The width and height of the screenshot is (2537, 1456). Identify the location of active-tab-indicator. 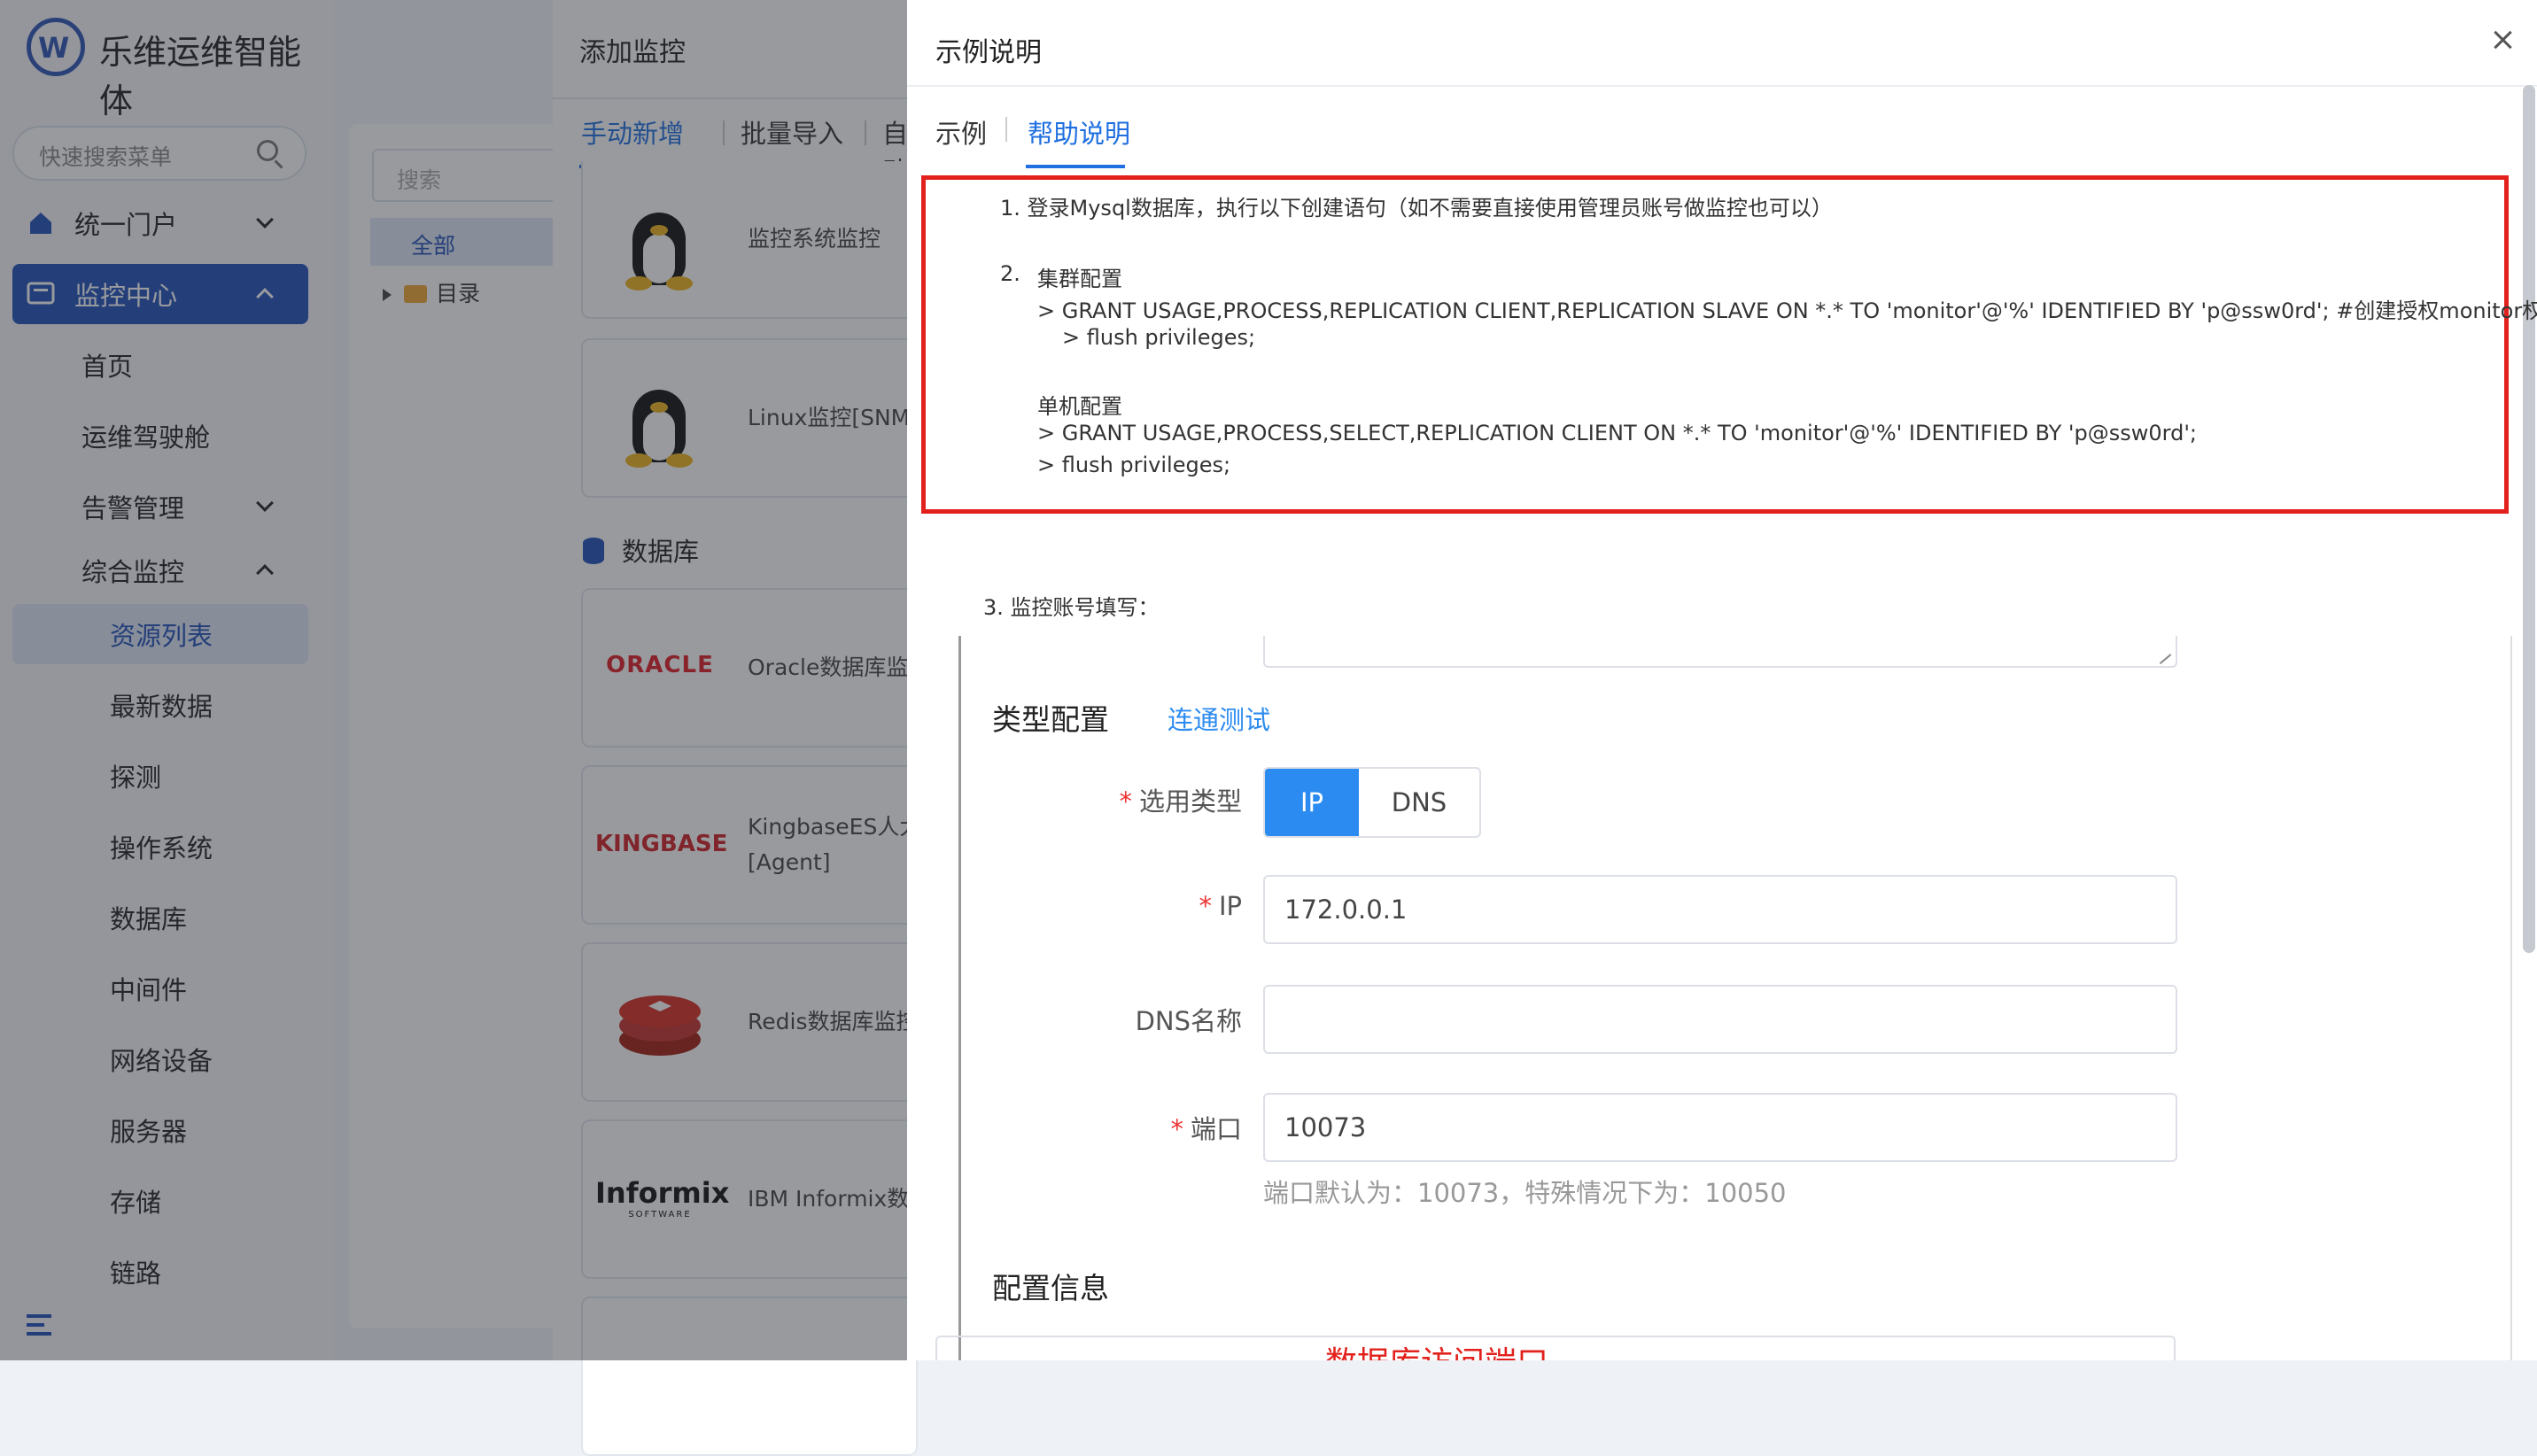
(1075, 166).